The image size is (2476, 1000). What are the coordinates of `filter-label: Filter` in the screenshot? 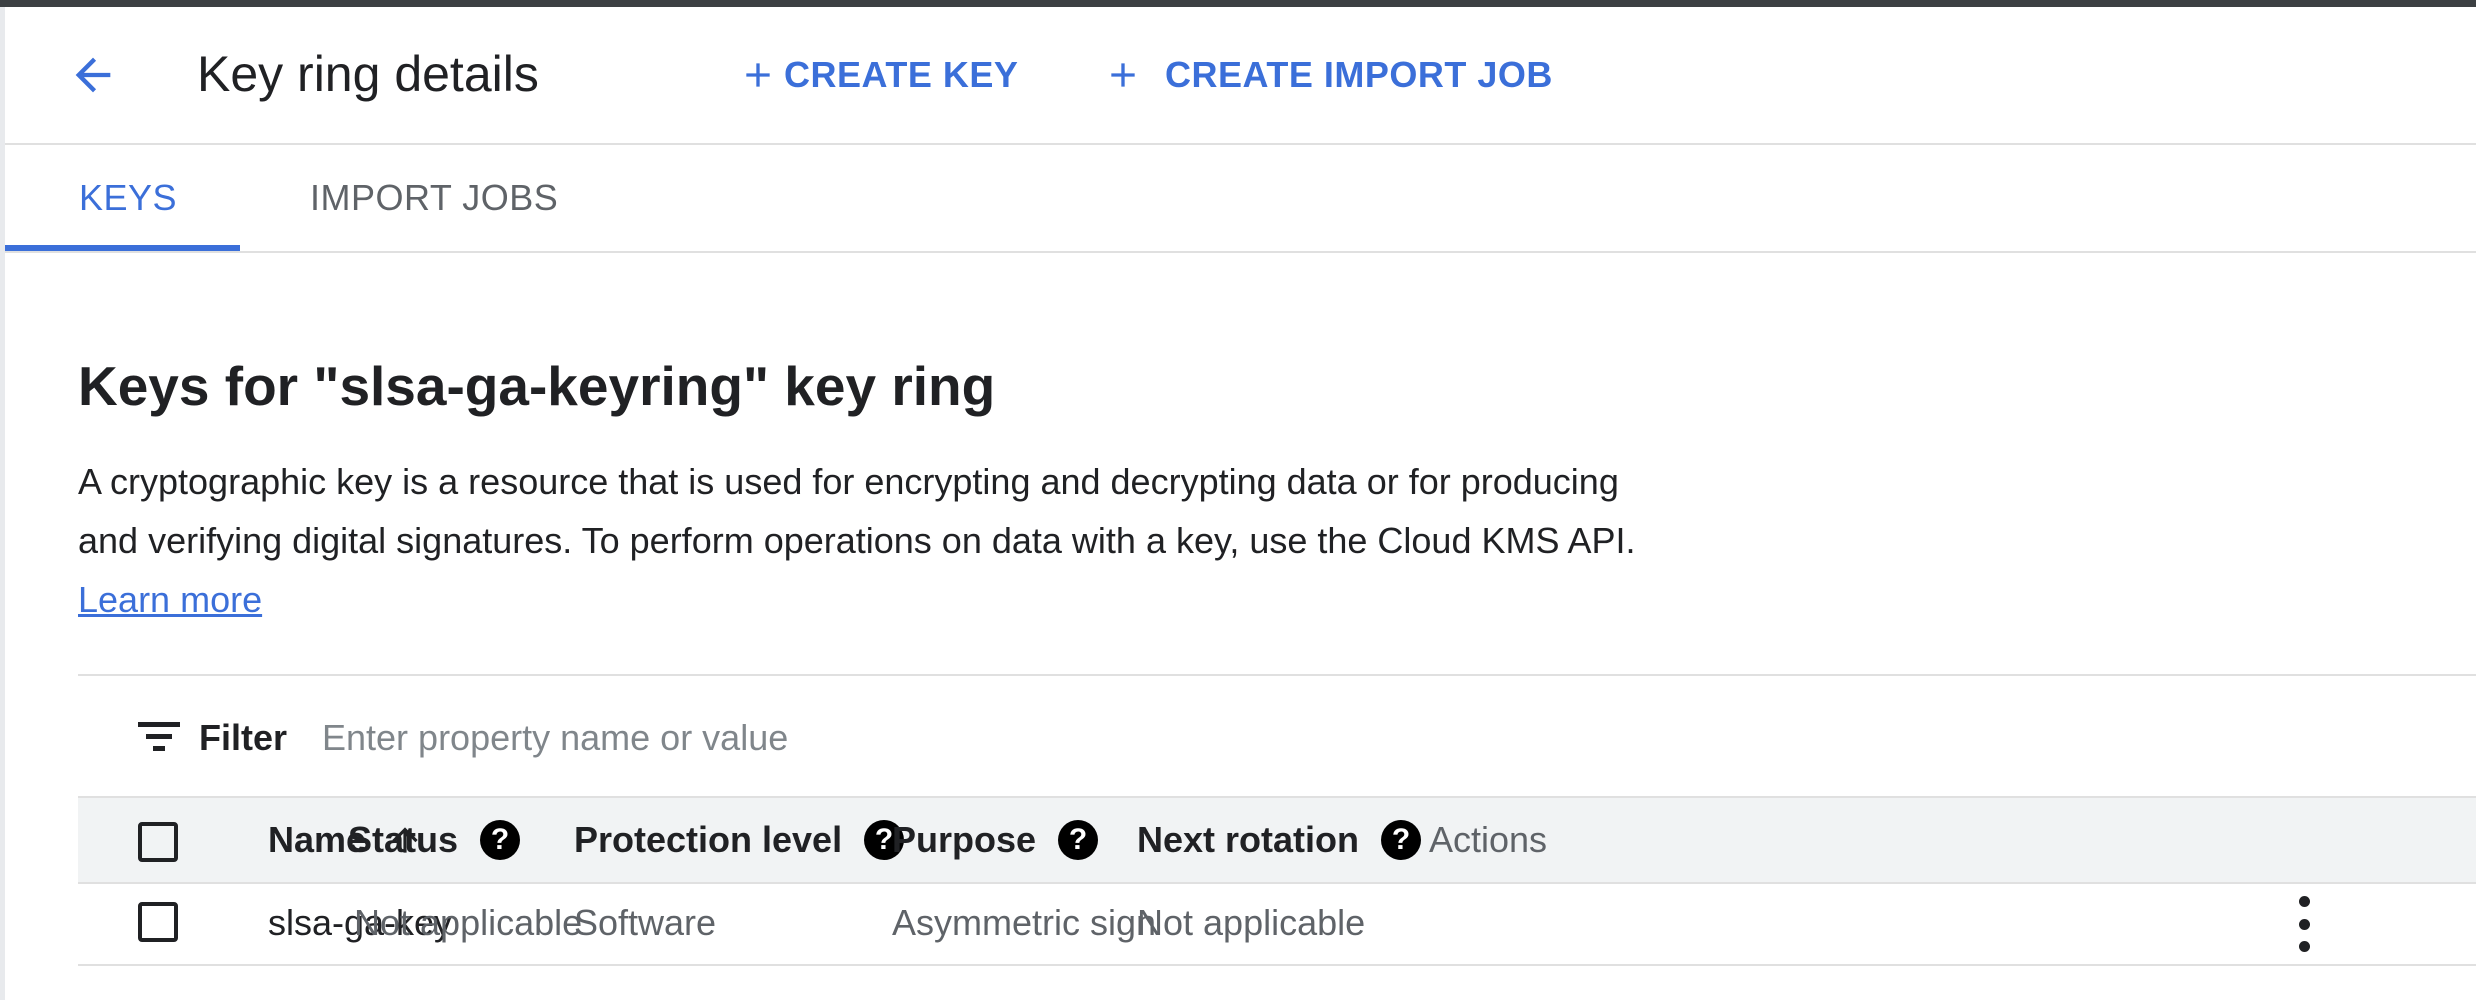 It's located at (243, 737).